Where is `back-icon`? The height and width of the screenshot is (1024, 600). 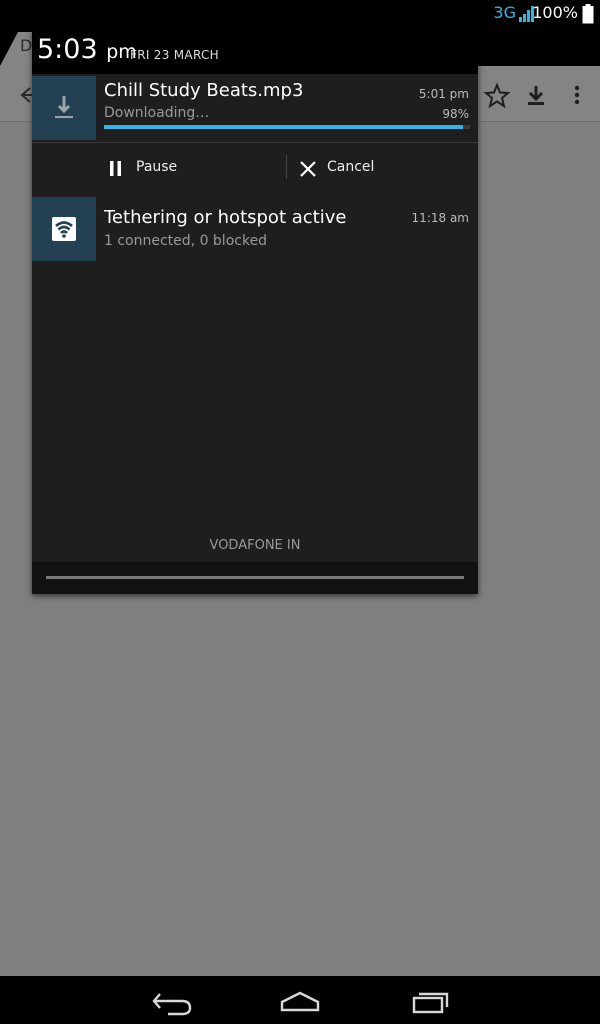 back-icon is located at coordinates (172, 1001).